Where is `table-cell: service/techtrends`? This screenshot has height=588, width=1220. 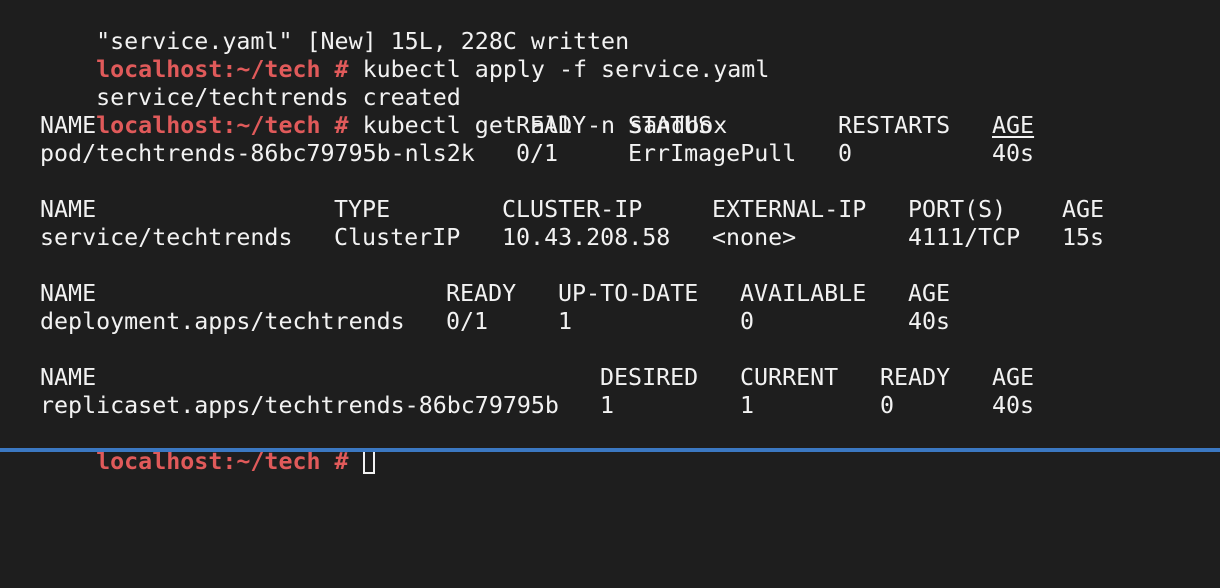
table-cell: service/techtrends is located at coordinates (166, 237).